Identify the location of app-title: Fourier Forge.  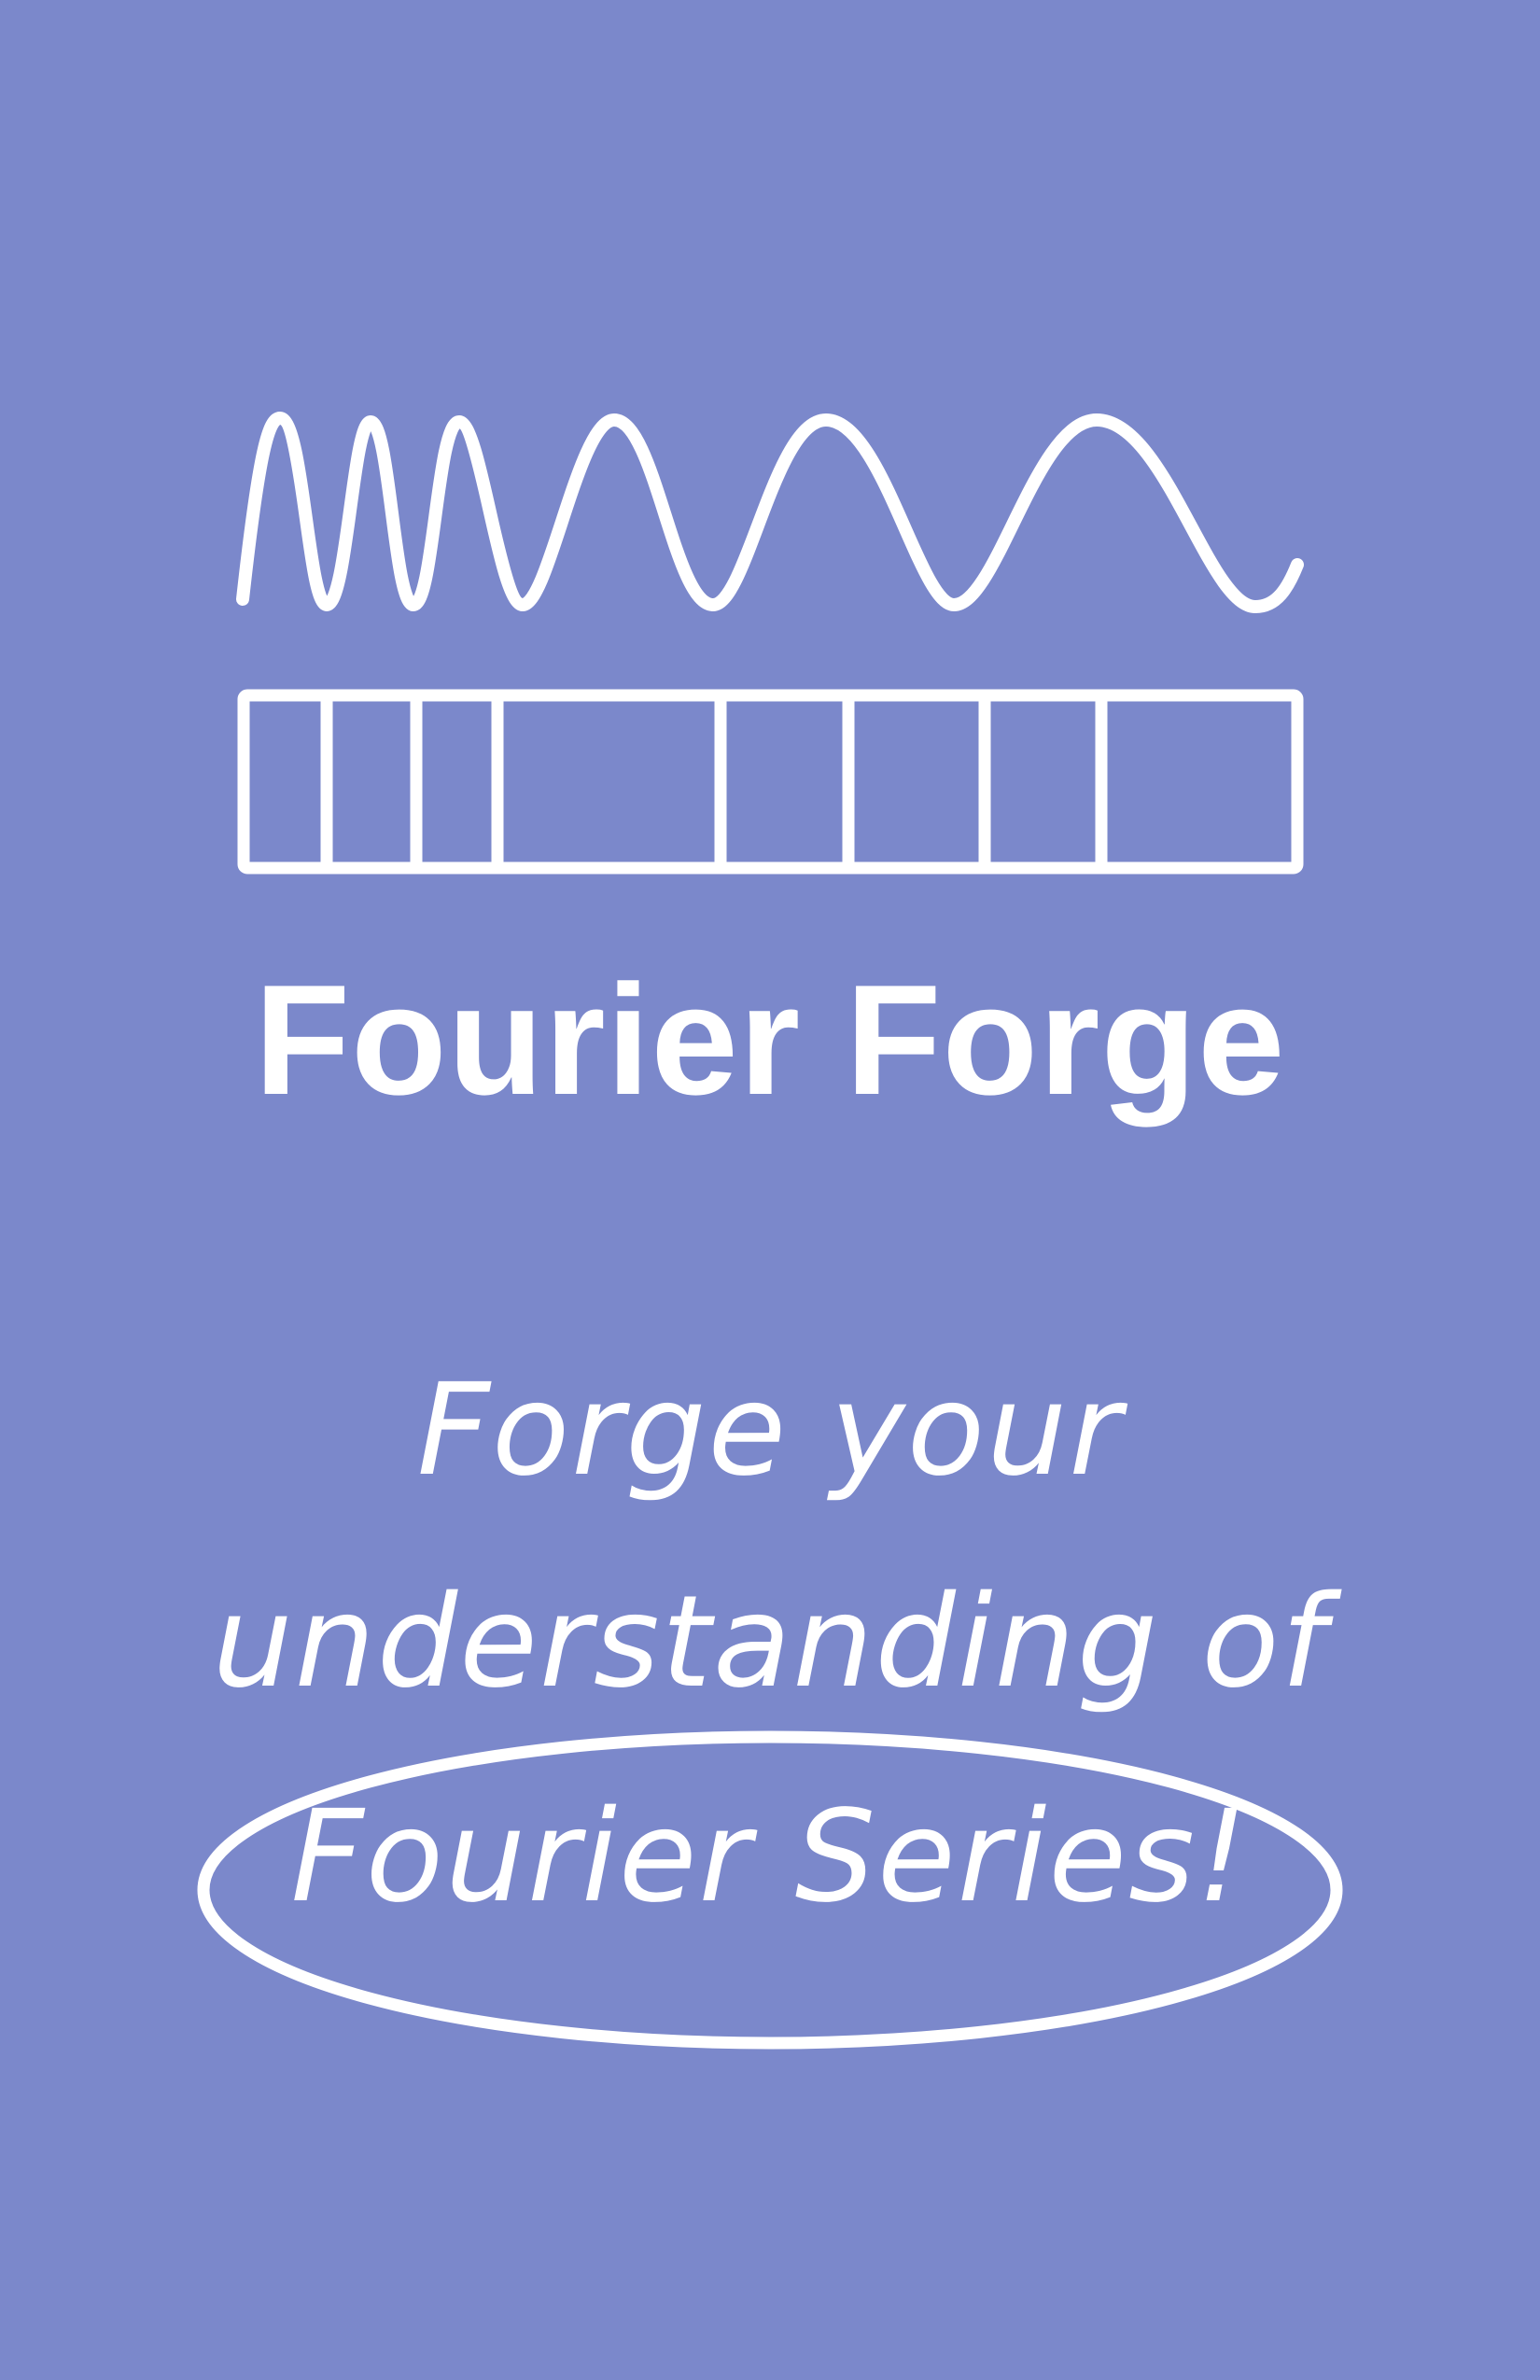
(770, 1039).